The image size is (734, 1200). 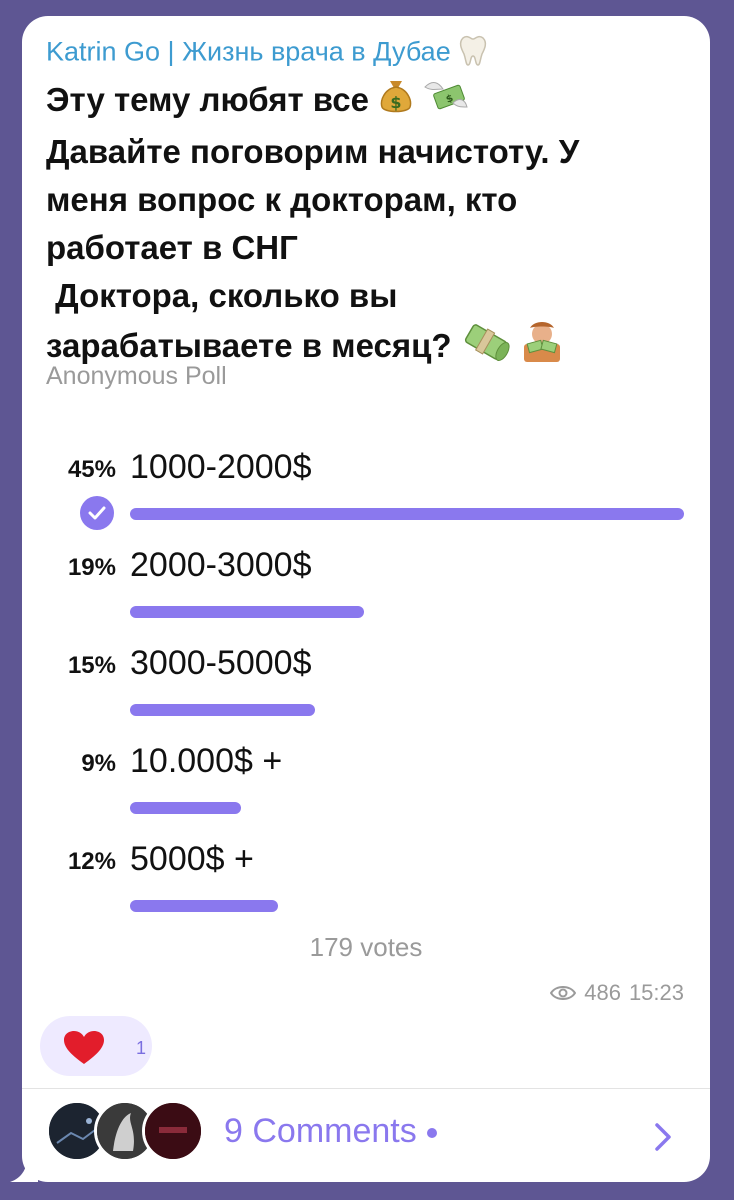 I want to click on message-line: Эту тему любят все $ $, so click(x=356, y=102).